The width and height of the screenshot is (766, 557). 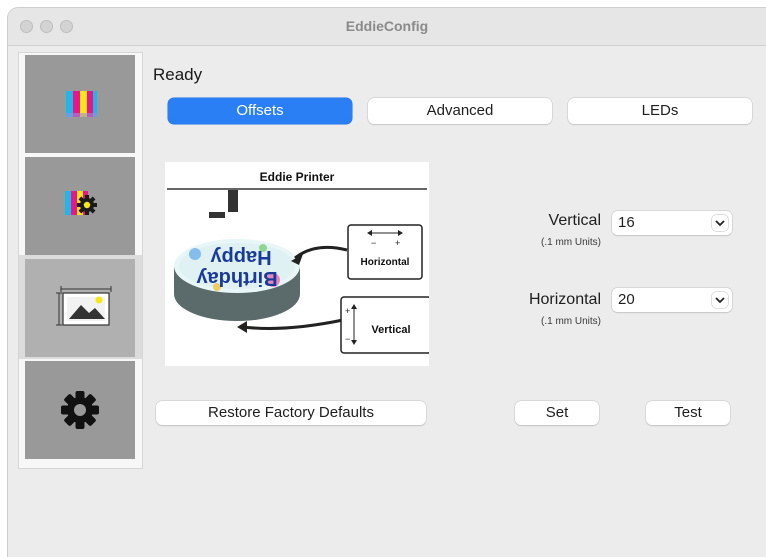 I want to click on horizontal-offset-select: 20, so click(x=672, y=300).